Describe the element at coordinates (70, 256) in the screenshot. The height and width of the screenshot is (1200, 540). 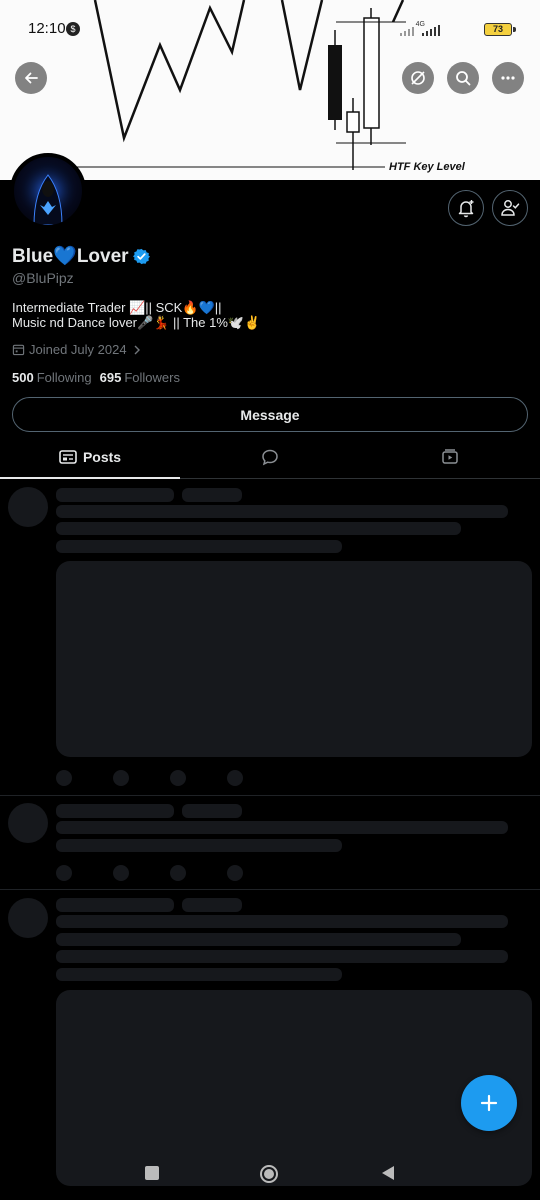
I see `display-name: Blue💙Lover` at that location.